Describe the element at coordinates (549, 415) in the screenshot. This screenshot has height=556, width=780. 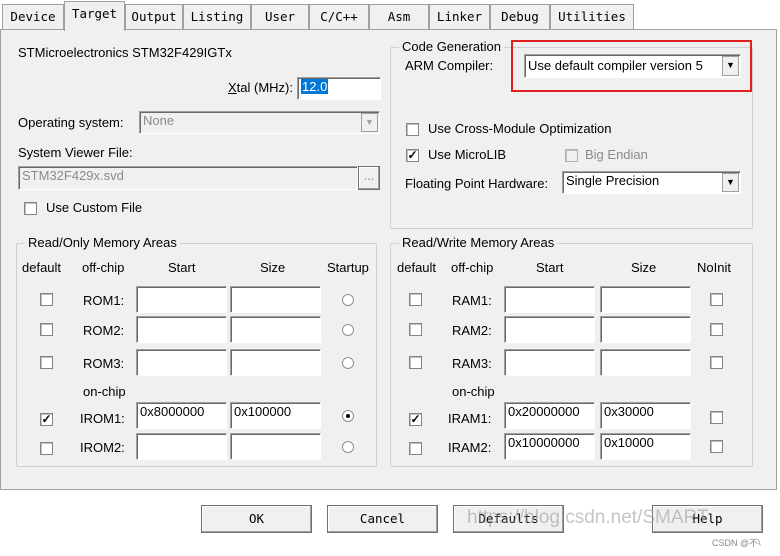
I see `iram1-start-input: 0x20000000` at that location.